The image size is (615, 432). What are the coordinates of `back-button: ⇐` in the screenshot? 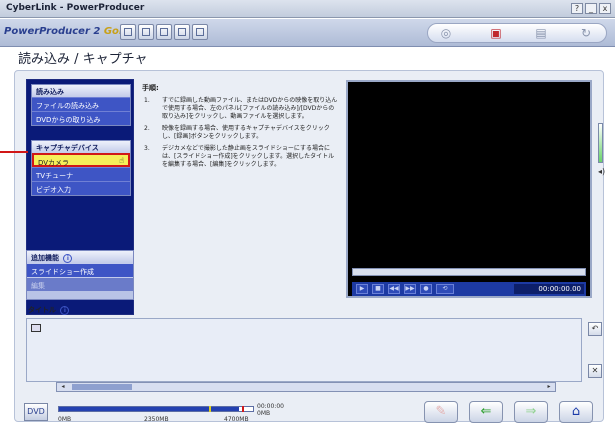 It's located at (486, 412).